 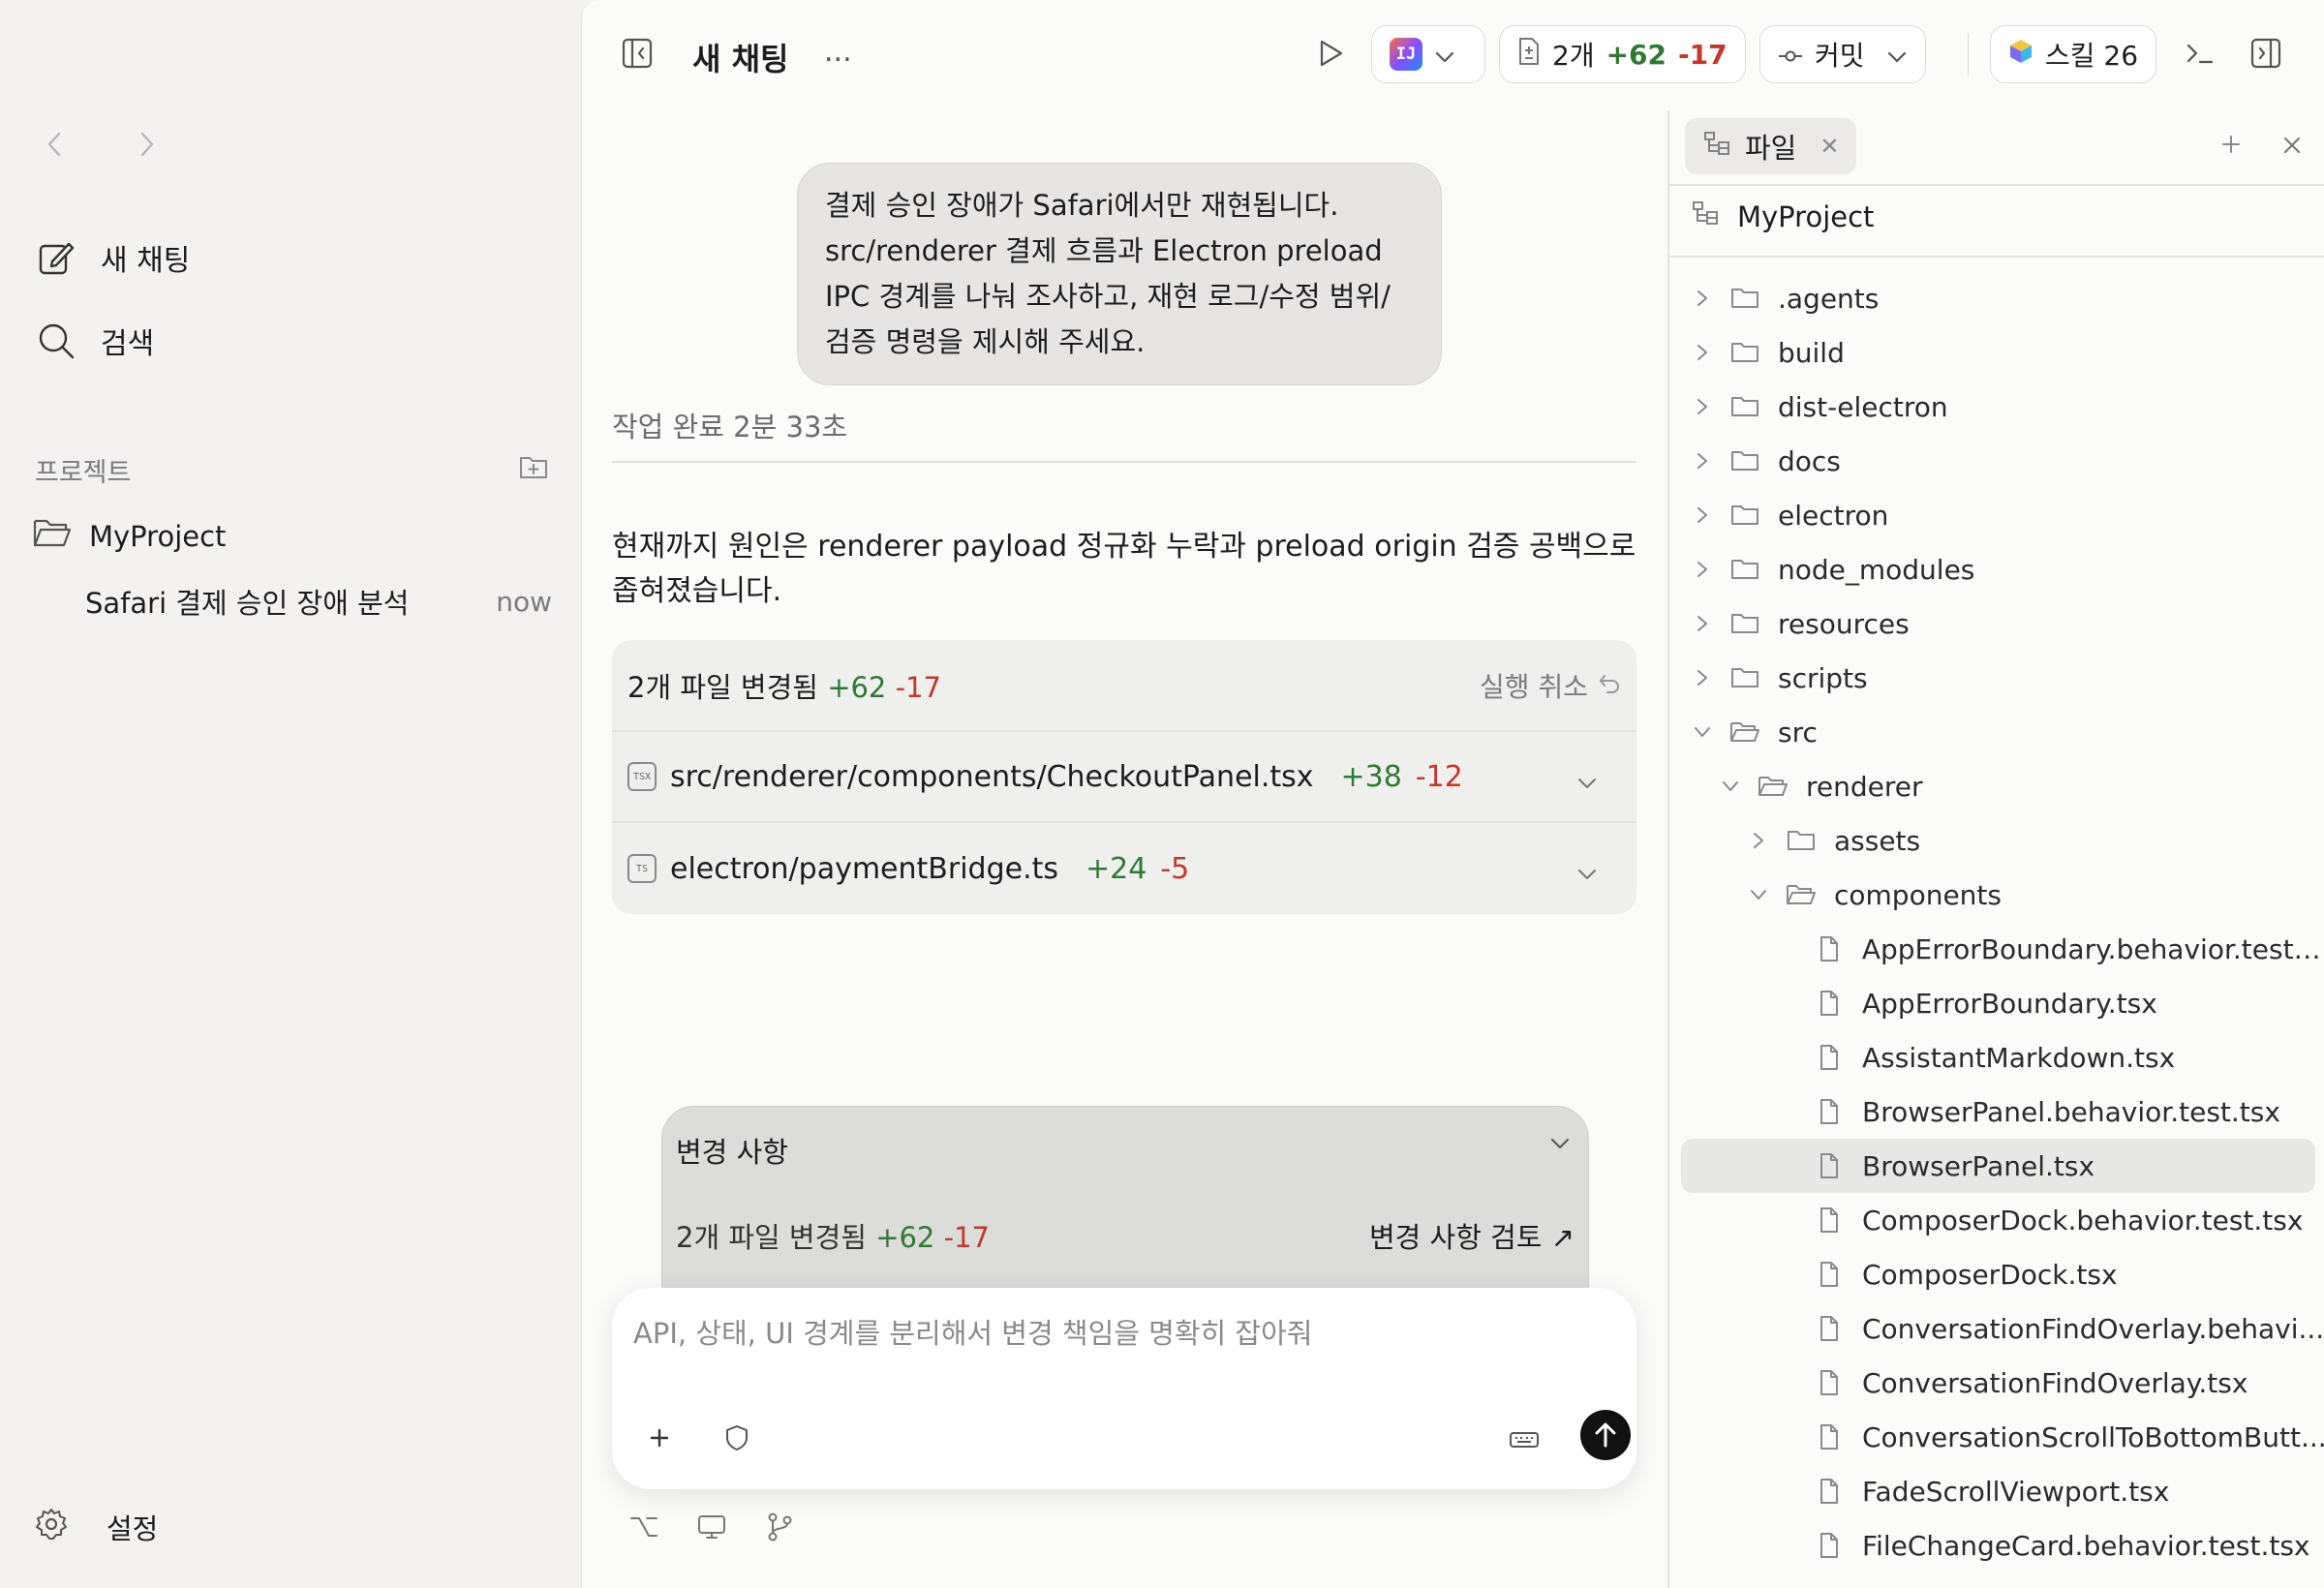 I want to click on tree-file-row: AssistantMarkdown.tsx, so click(x=1997, y=1057).